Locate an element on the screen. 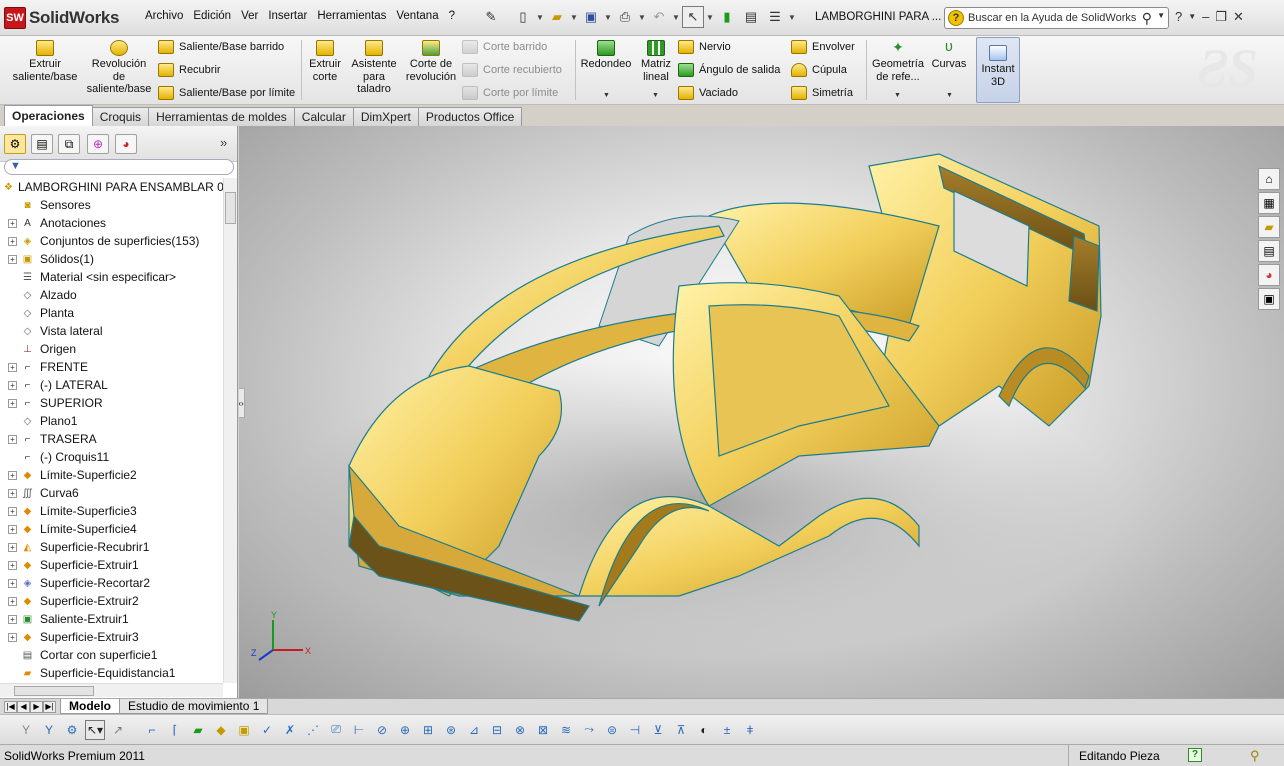 The image size is (1284, 766). select-pointer-icon: ↖▾ is located at coordinates (95, 729).